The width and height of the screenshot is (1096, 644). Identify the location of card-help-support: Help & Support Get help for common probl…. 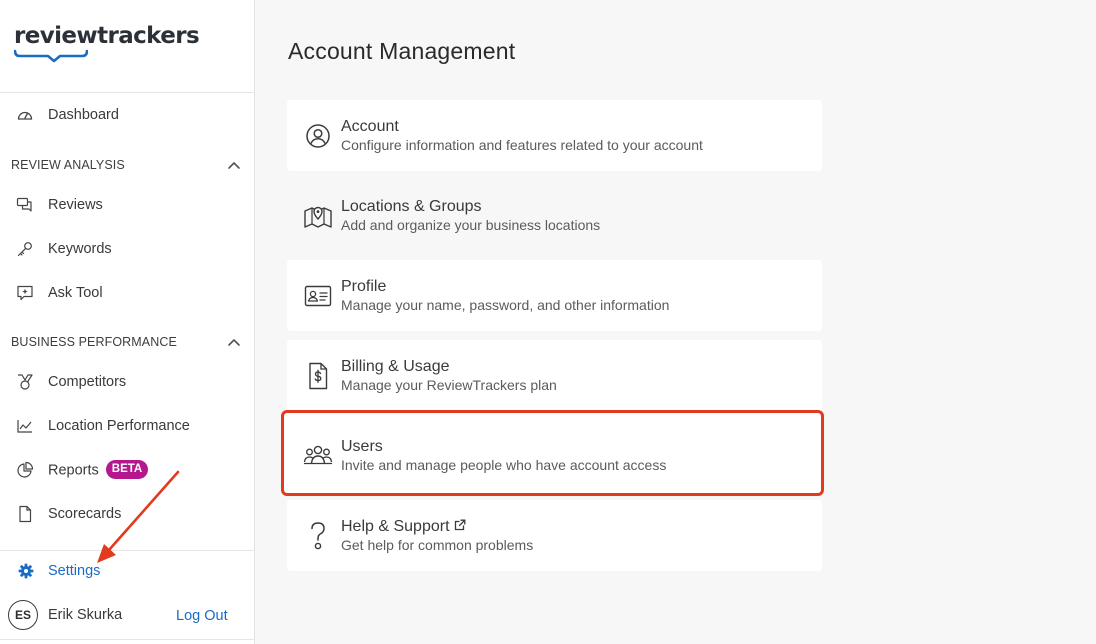
(554, 535).